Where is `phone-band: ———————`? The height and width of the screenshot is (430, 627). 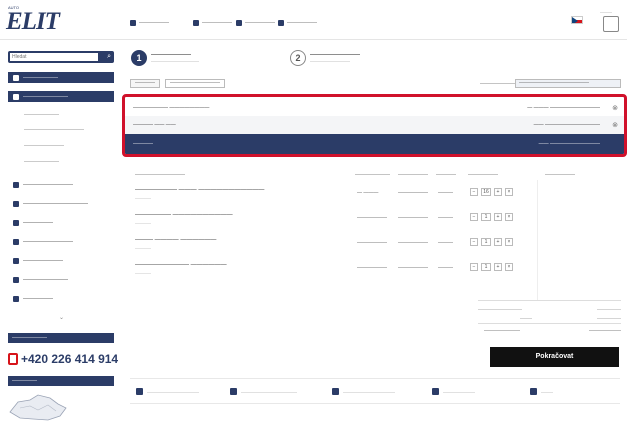
phone-band: ——————— is located at coordinates (61, 338).